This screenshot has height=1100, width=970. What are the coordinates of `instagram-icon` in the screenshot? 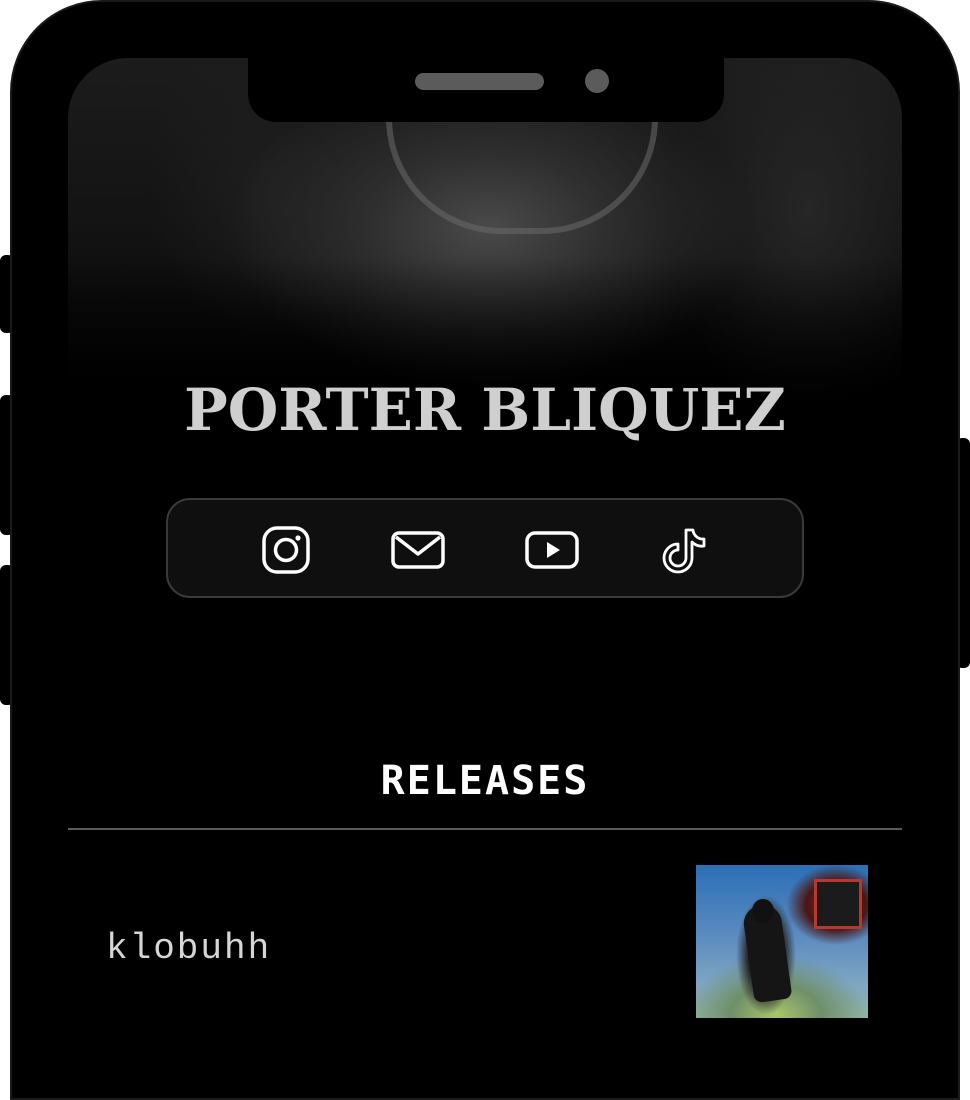 It's located at (286, 550).